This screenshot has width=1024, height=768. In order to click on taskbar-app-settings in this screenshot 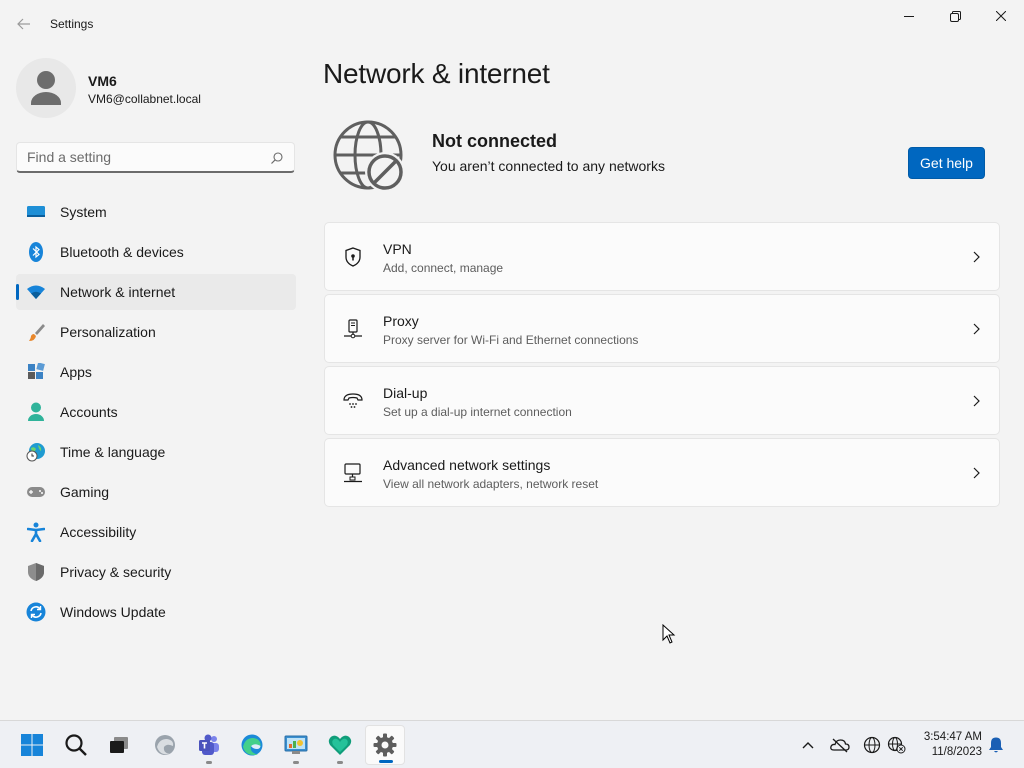, I will do `click(385, 745)`.